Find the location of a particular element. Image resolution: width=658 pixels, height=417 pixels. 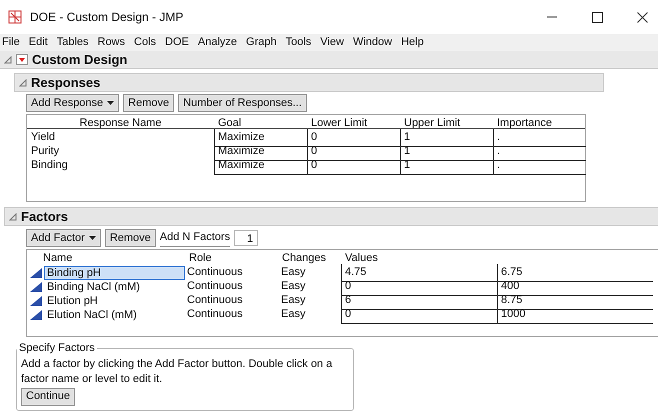

add-n-factors-label: Add N Factors is located at coordinates (195, 238).